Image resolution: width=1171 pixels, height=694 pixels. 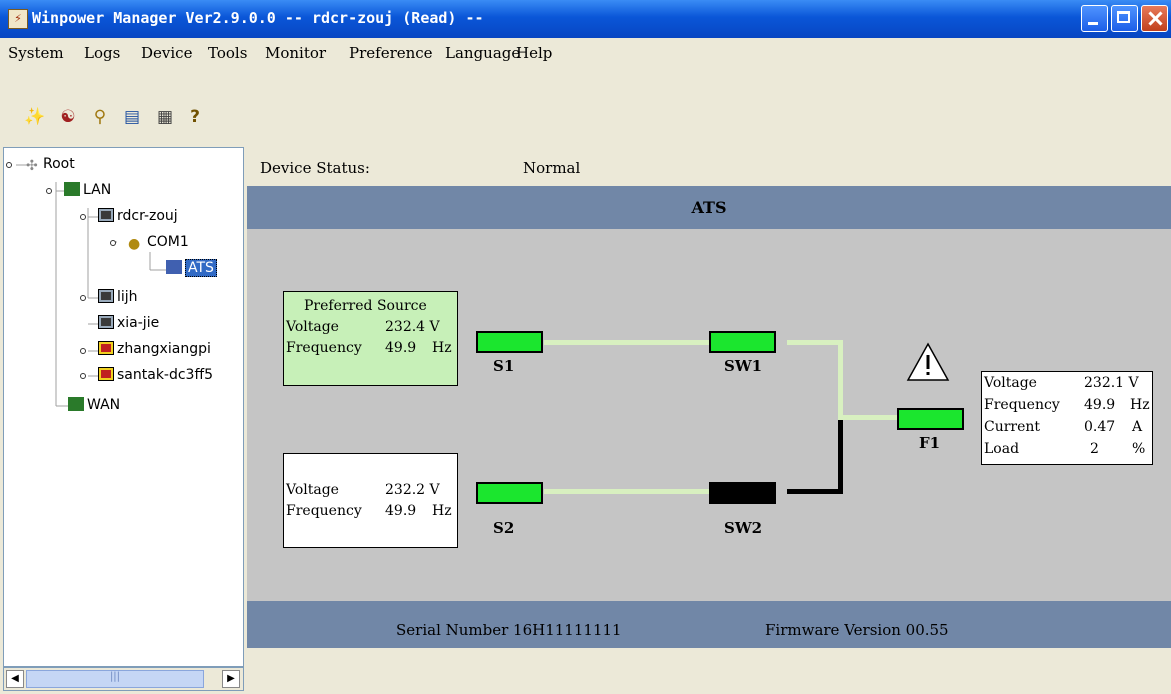 What do you see at coordinates (1094, 18) in the screenshot?
I see `minimize-button` at bounding box center [1094, 18].